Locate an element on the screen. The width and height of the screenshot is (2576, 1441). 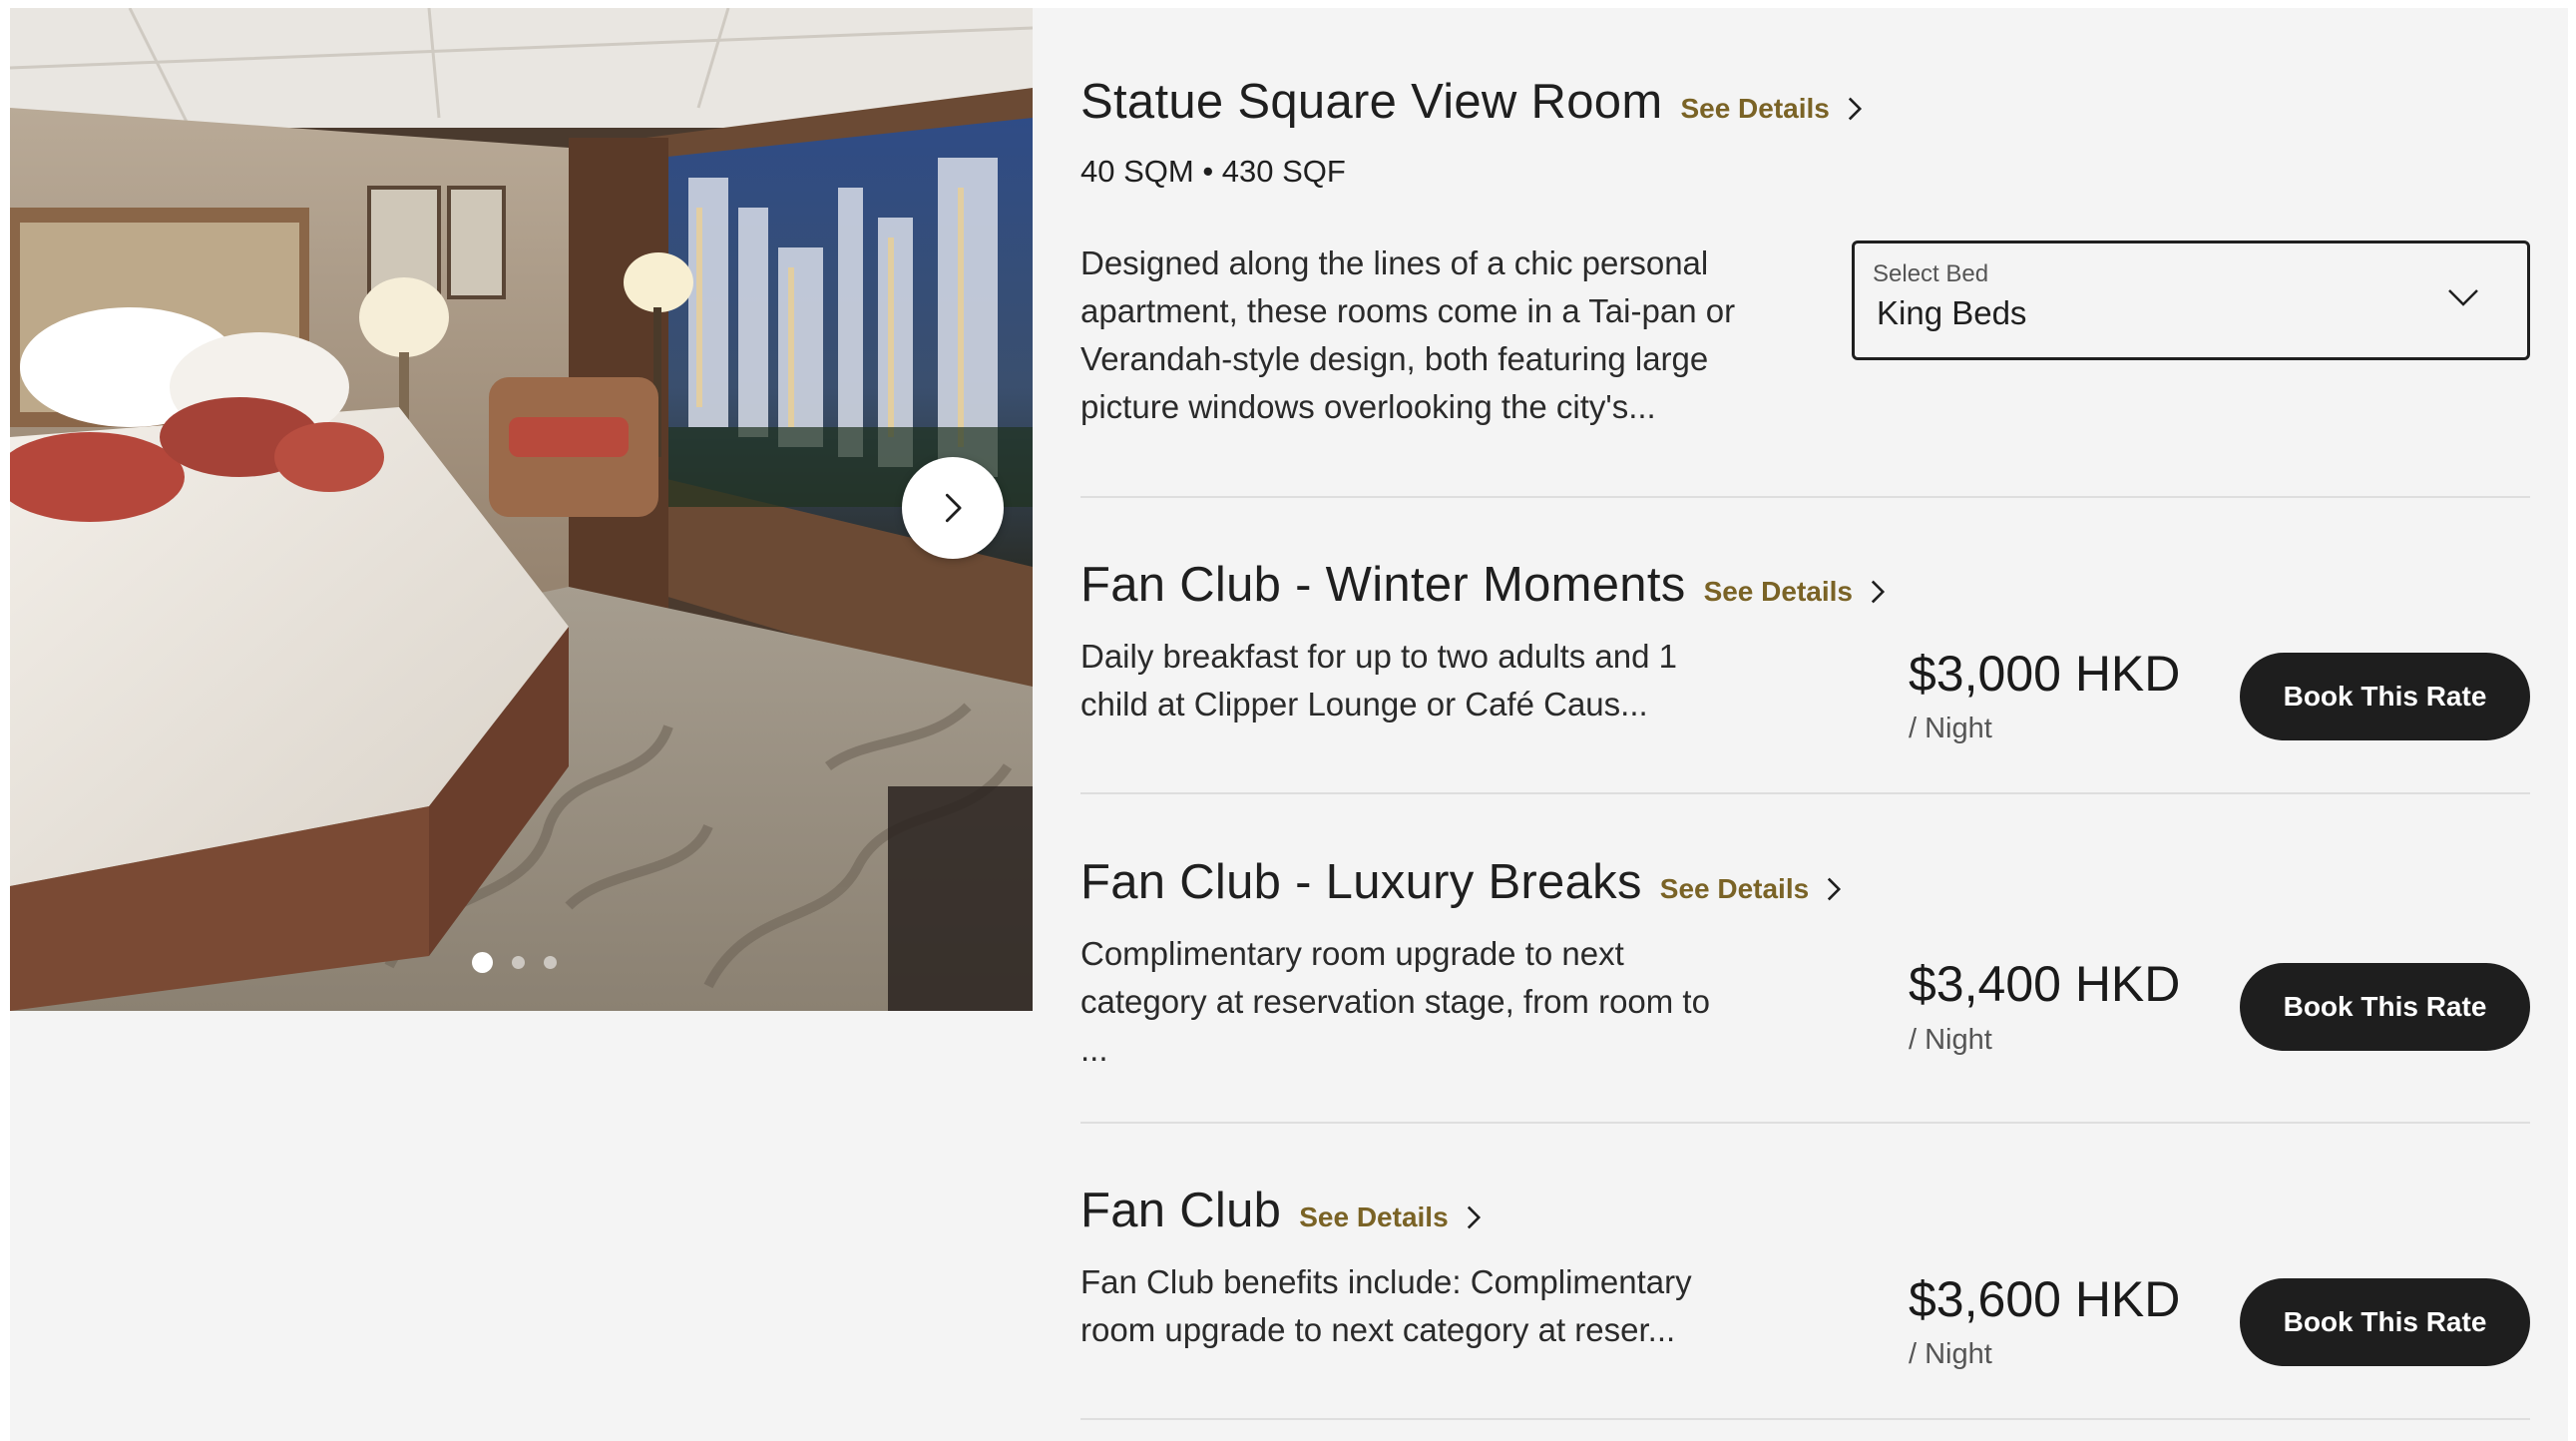
rate-title-row: Fan Club - Luxury Breaks See Details is located at coordinates (1461, 882).